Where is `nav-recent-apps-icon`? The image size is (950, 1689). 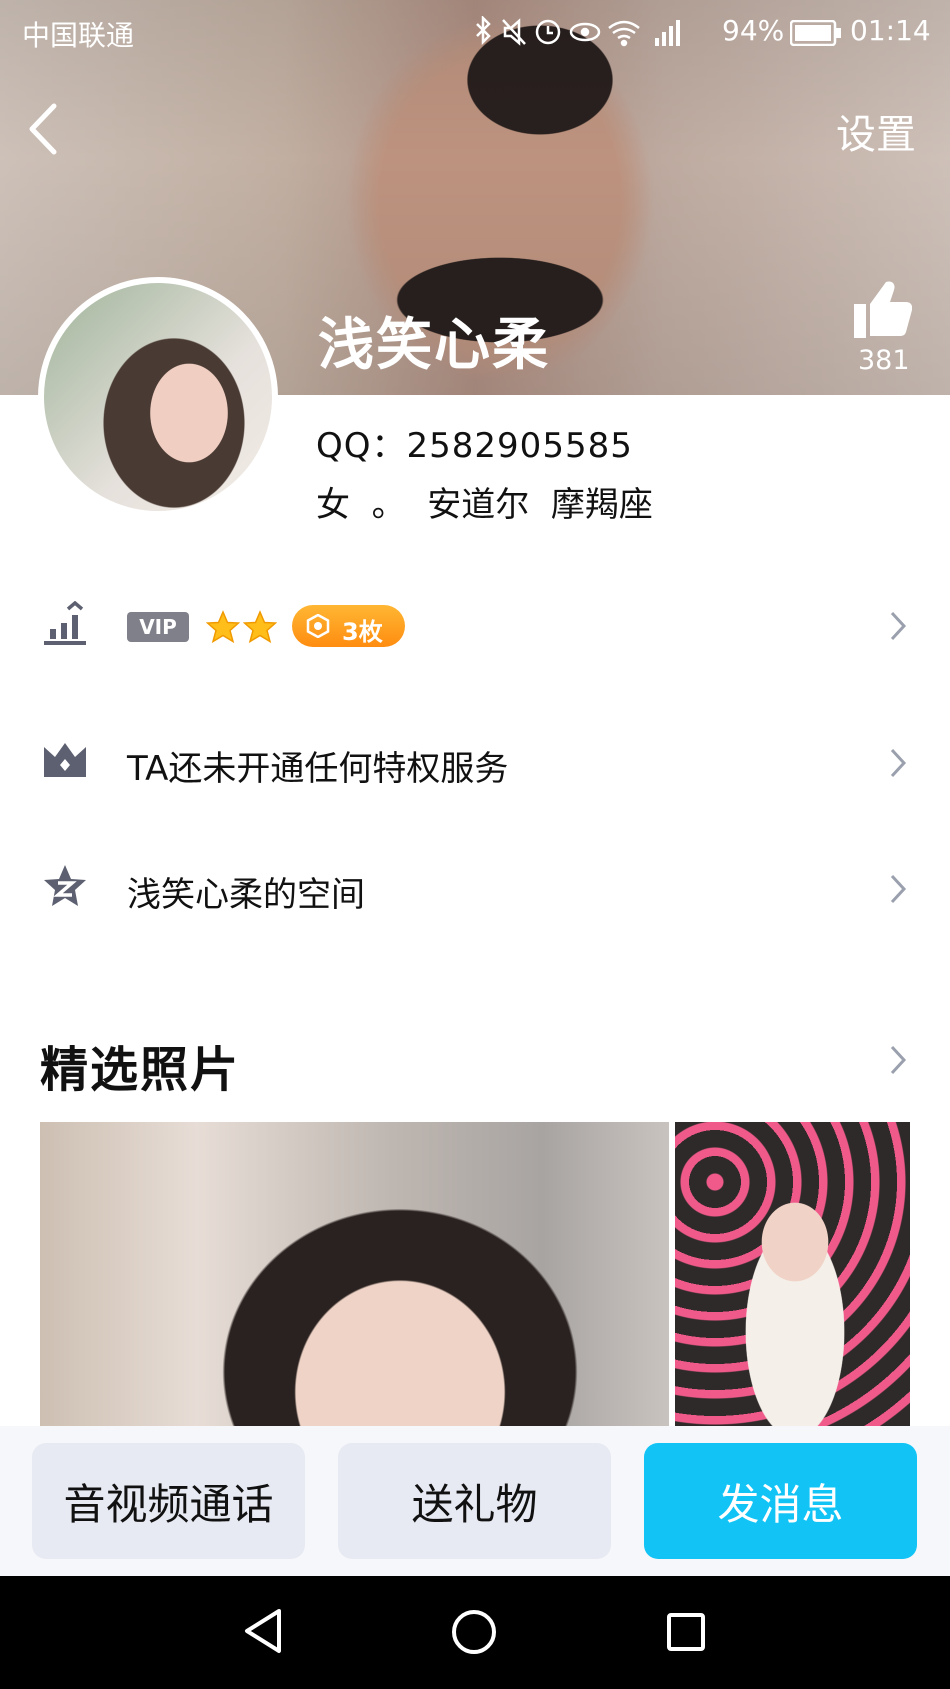
nav-recent-apps-icon is located at coordinates (686, 1632).